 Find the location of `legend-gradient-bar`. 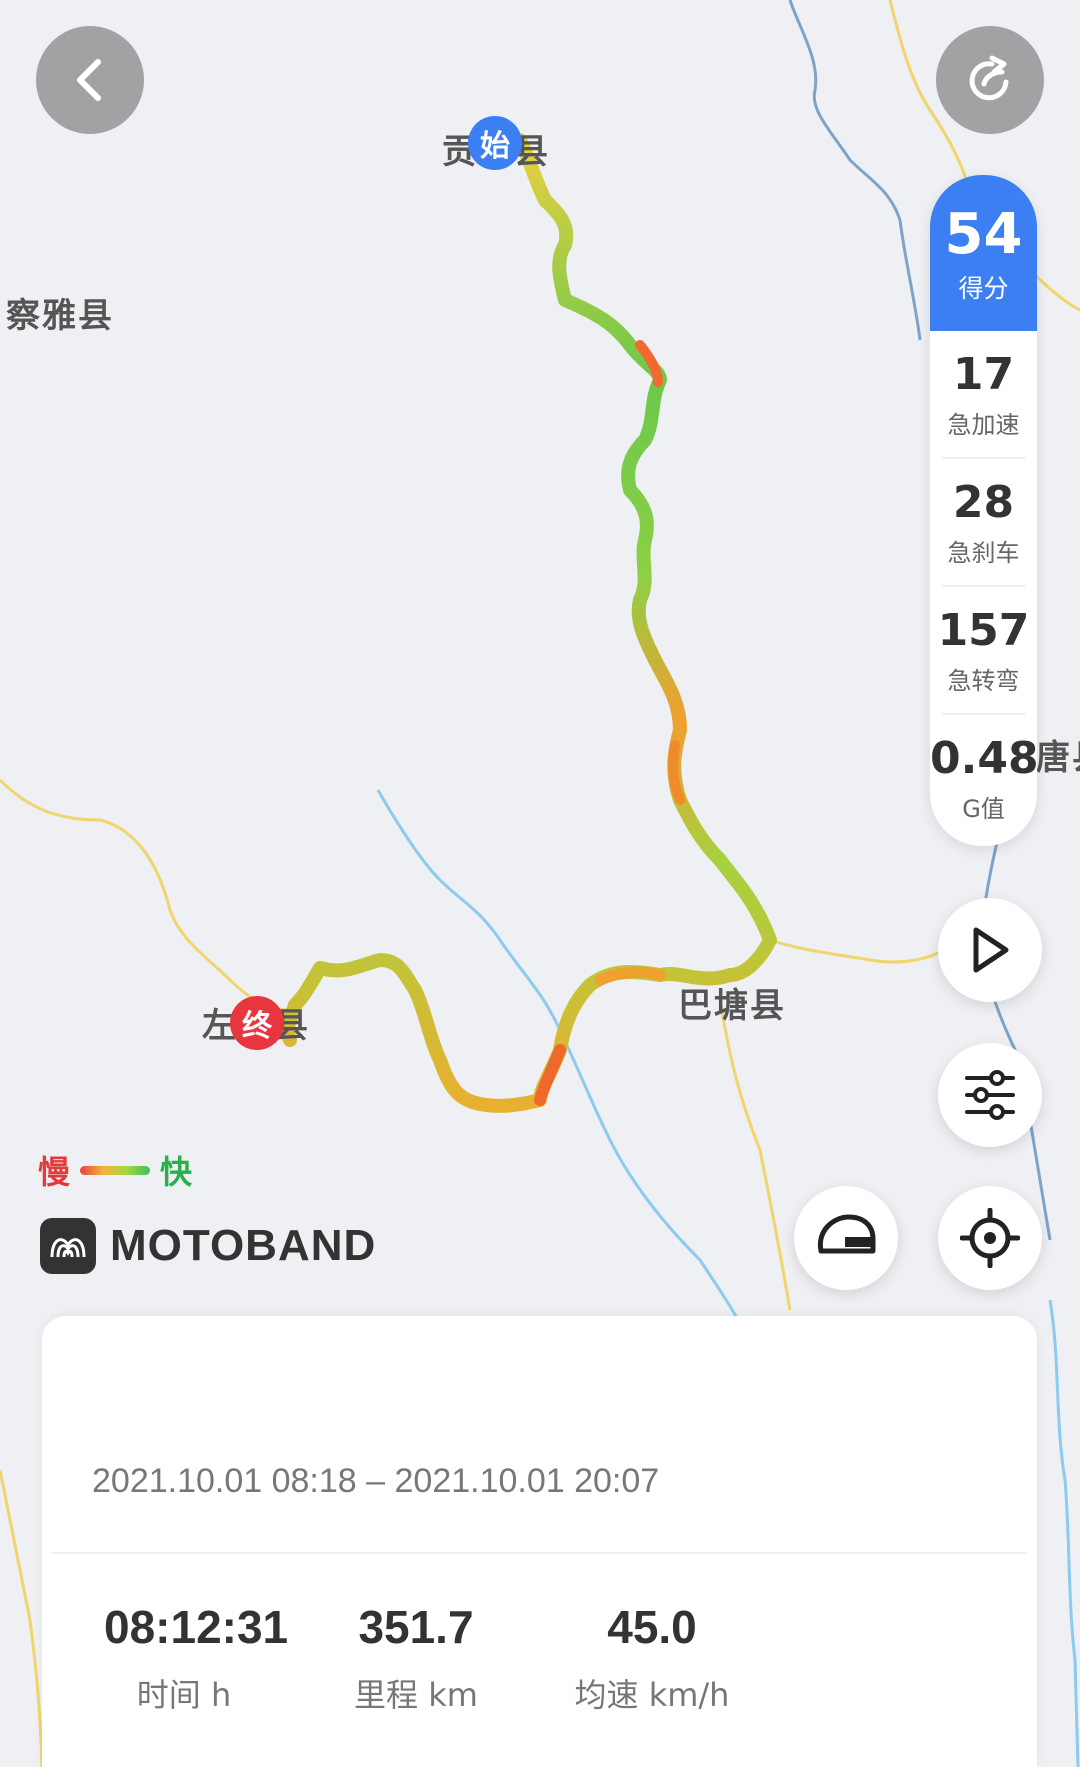

legend-gradient-bar is located at coordinates (115, 1170).